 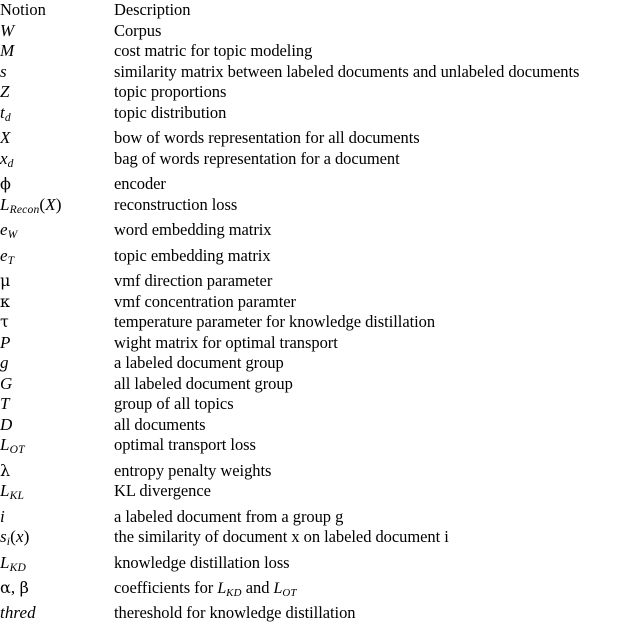 I want to click on notation-symbol: α, β, so click(x=57, y=590).